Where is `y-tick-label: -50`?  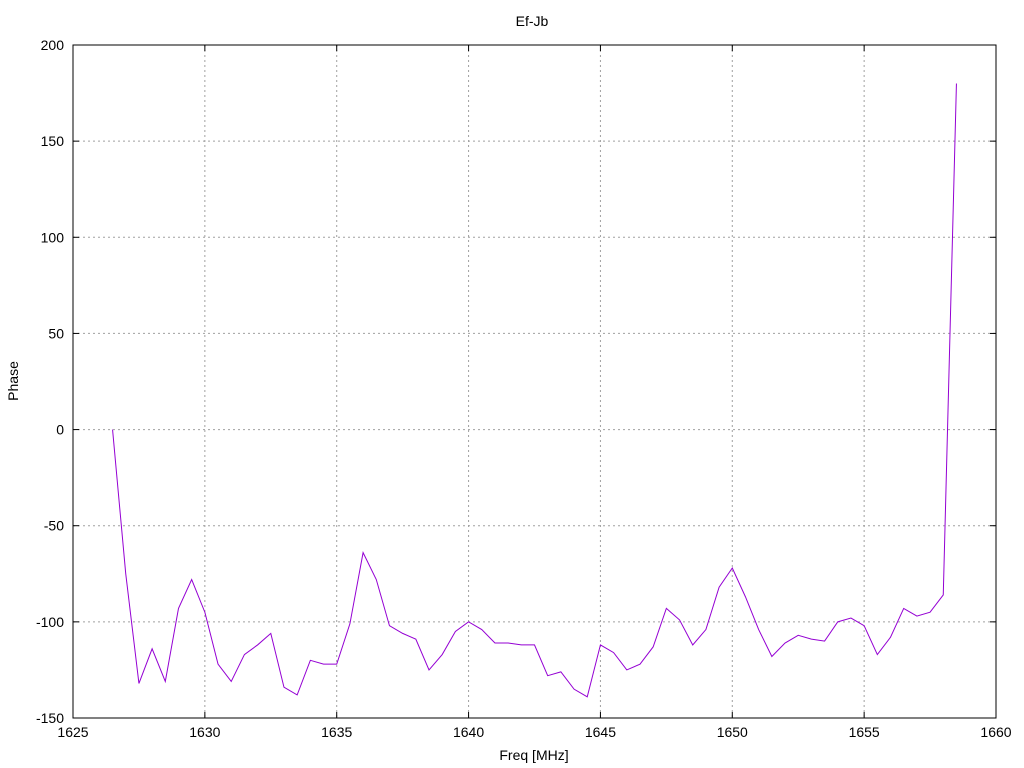
y-tick-label: -50 is located at coordinates (54, 526).